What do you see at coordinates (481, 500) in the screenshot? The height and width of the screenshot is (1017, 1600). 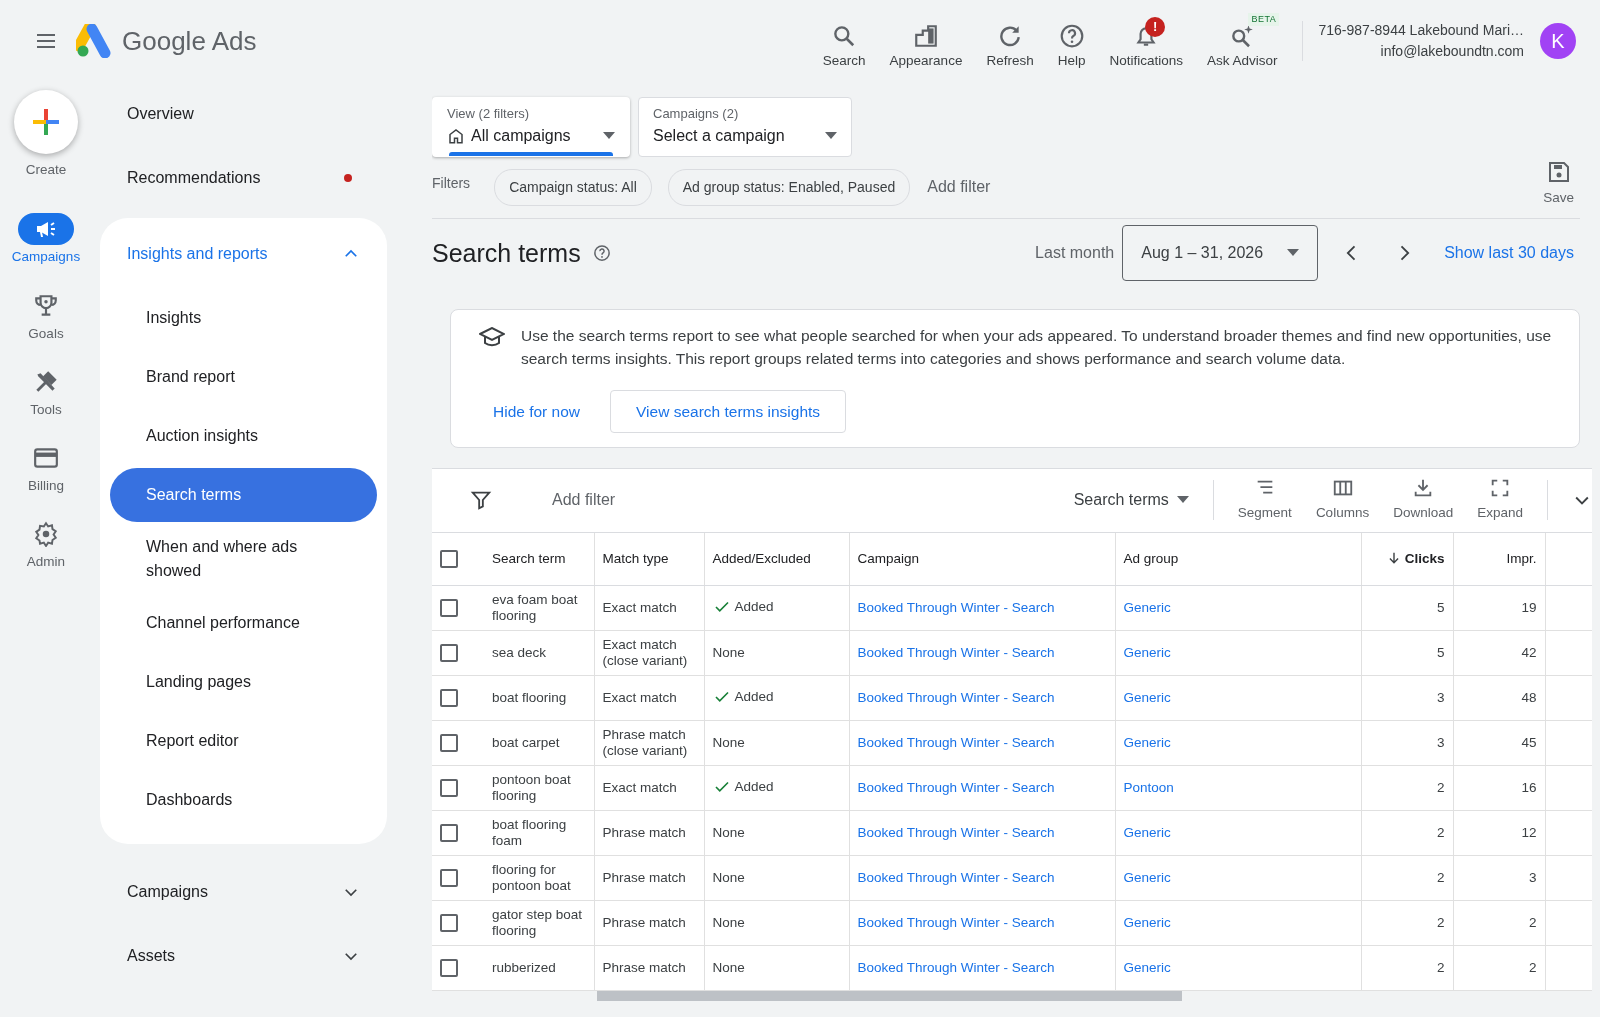 I see `filter-icon` at bounding box center [481, 500].